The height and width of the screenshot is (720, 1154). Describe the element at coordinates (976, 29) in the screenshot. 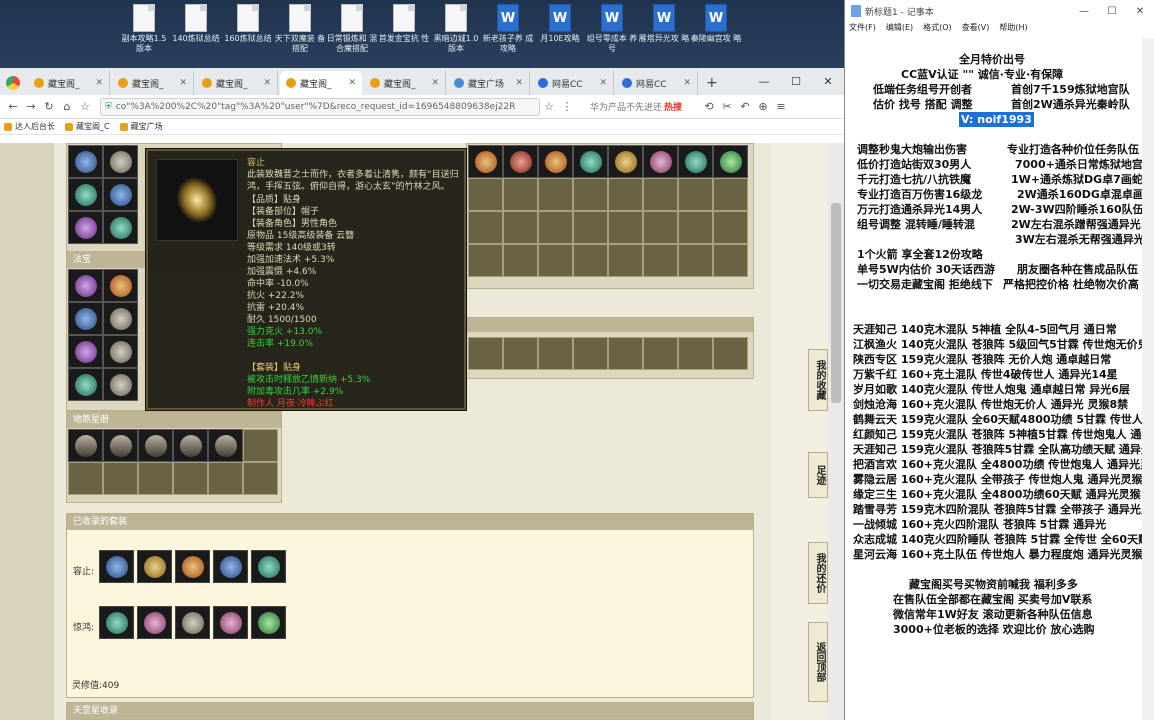

I see `notepad-menu-item: 查看(V)` at that location.